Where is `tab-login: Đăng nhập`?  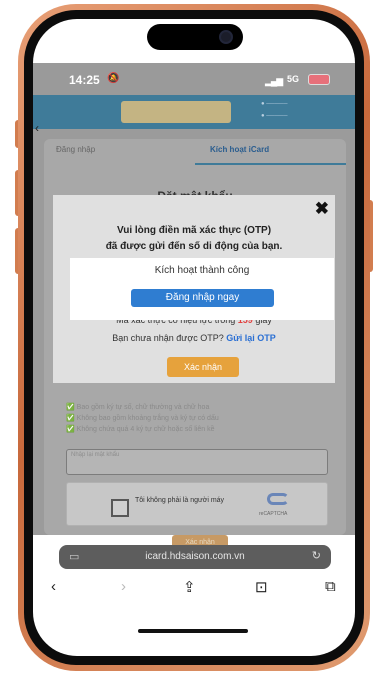
tab-login: Đăng nhập is located at coordinates (75, 149).